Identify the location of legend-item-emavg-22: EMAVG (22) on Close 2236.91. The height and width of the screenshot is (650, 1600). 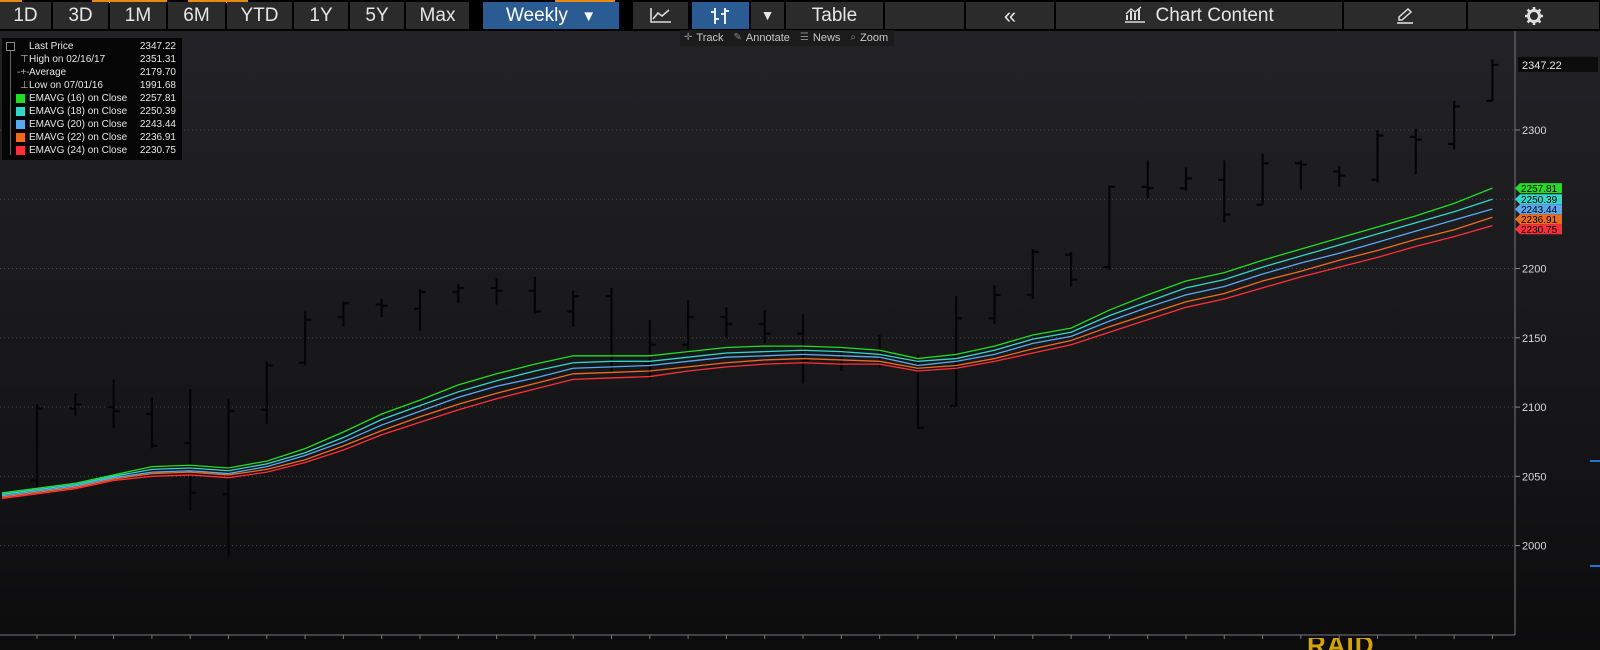
(92, 137).